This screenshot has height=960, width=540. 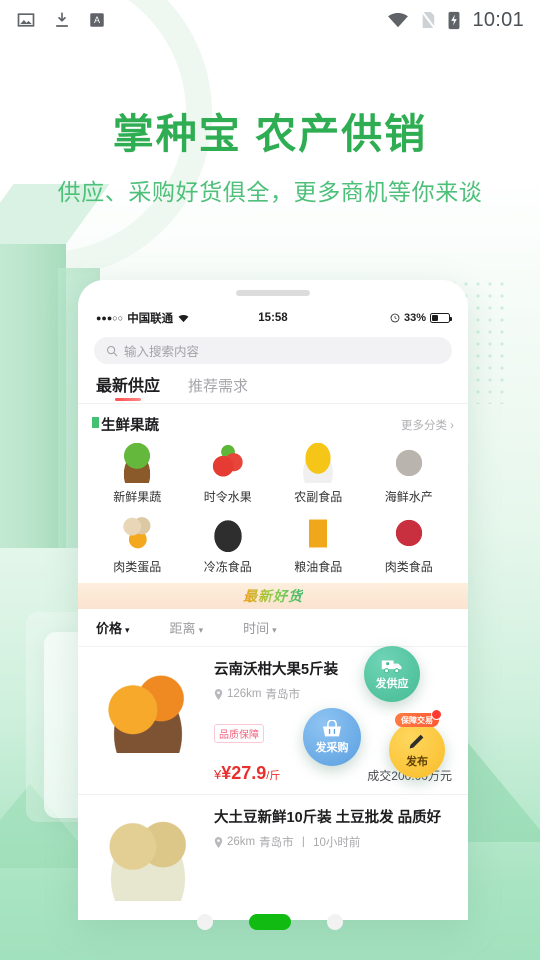 What do you see at coordinates (137, 463) in the screenshot?
I see `vegetables-icon` at bounding box center [137, 463].